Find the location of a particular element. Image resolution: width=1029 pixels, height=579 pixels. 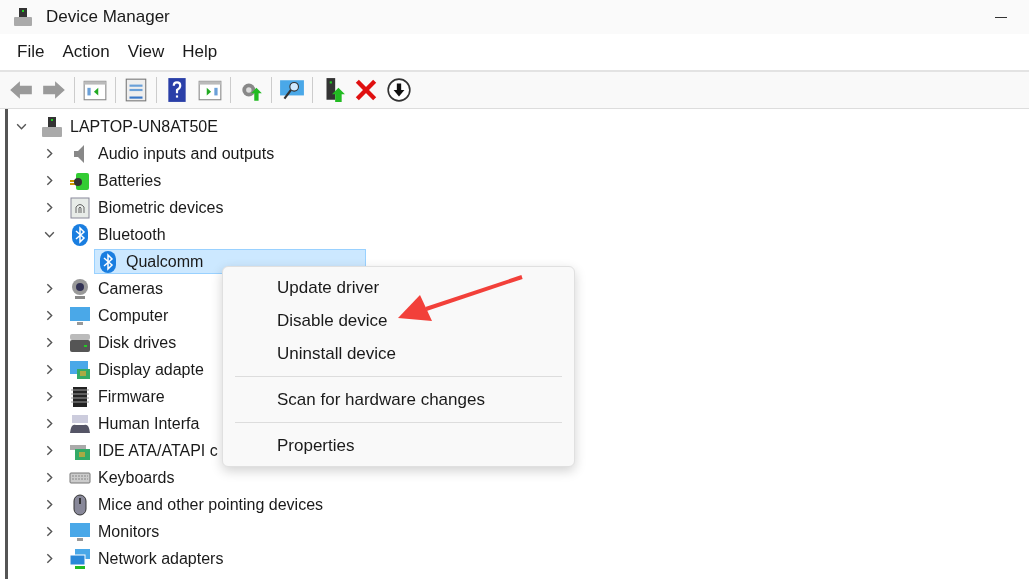

tree-item-label: Mice and other pointing devices is located at coordinates (211, 504).